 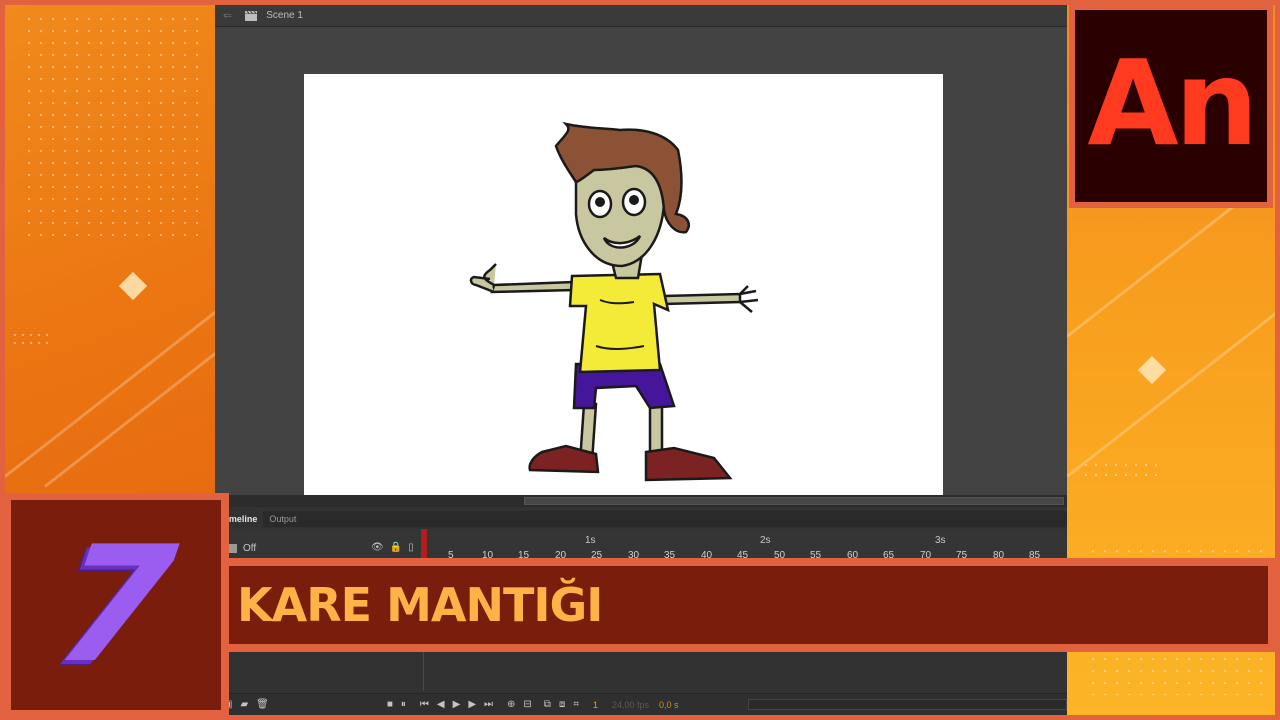 What do you see at coordinates (396, 547) in the screenshot?
I see `lock-icon: 🔒` at bounding box center [396, 547].